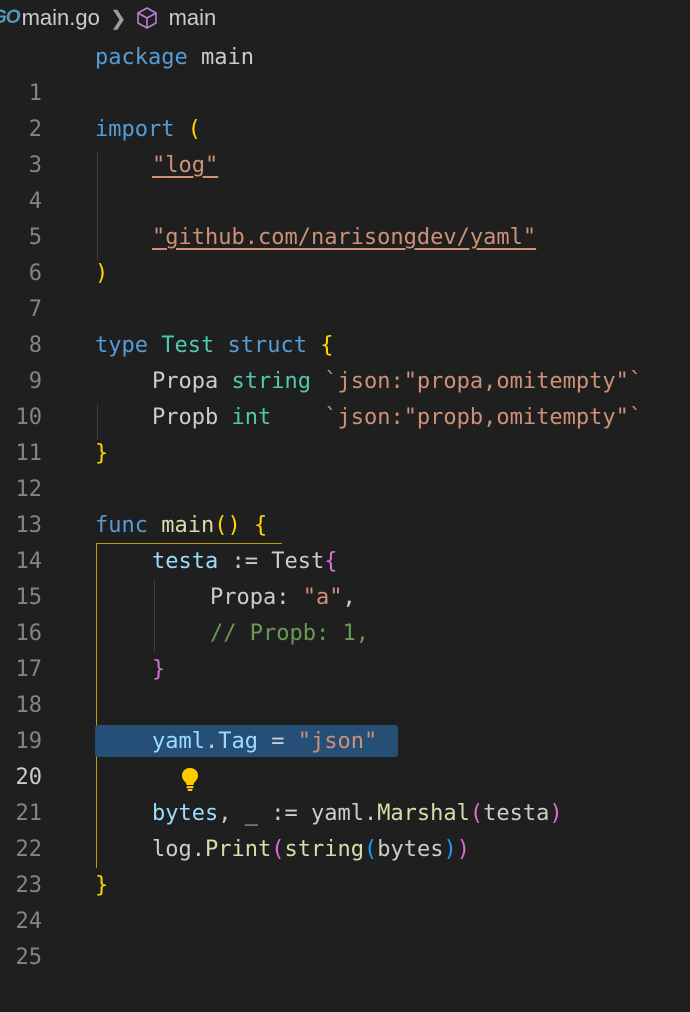 The width and height of the screenshot is (690, 1012). I want to click on line-number: 25, so click(29, 957).